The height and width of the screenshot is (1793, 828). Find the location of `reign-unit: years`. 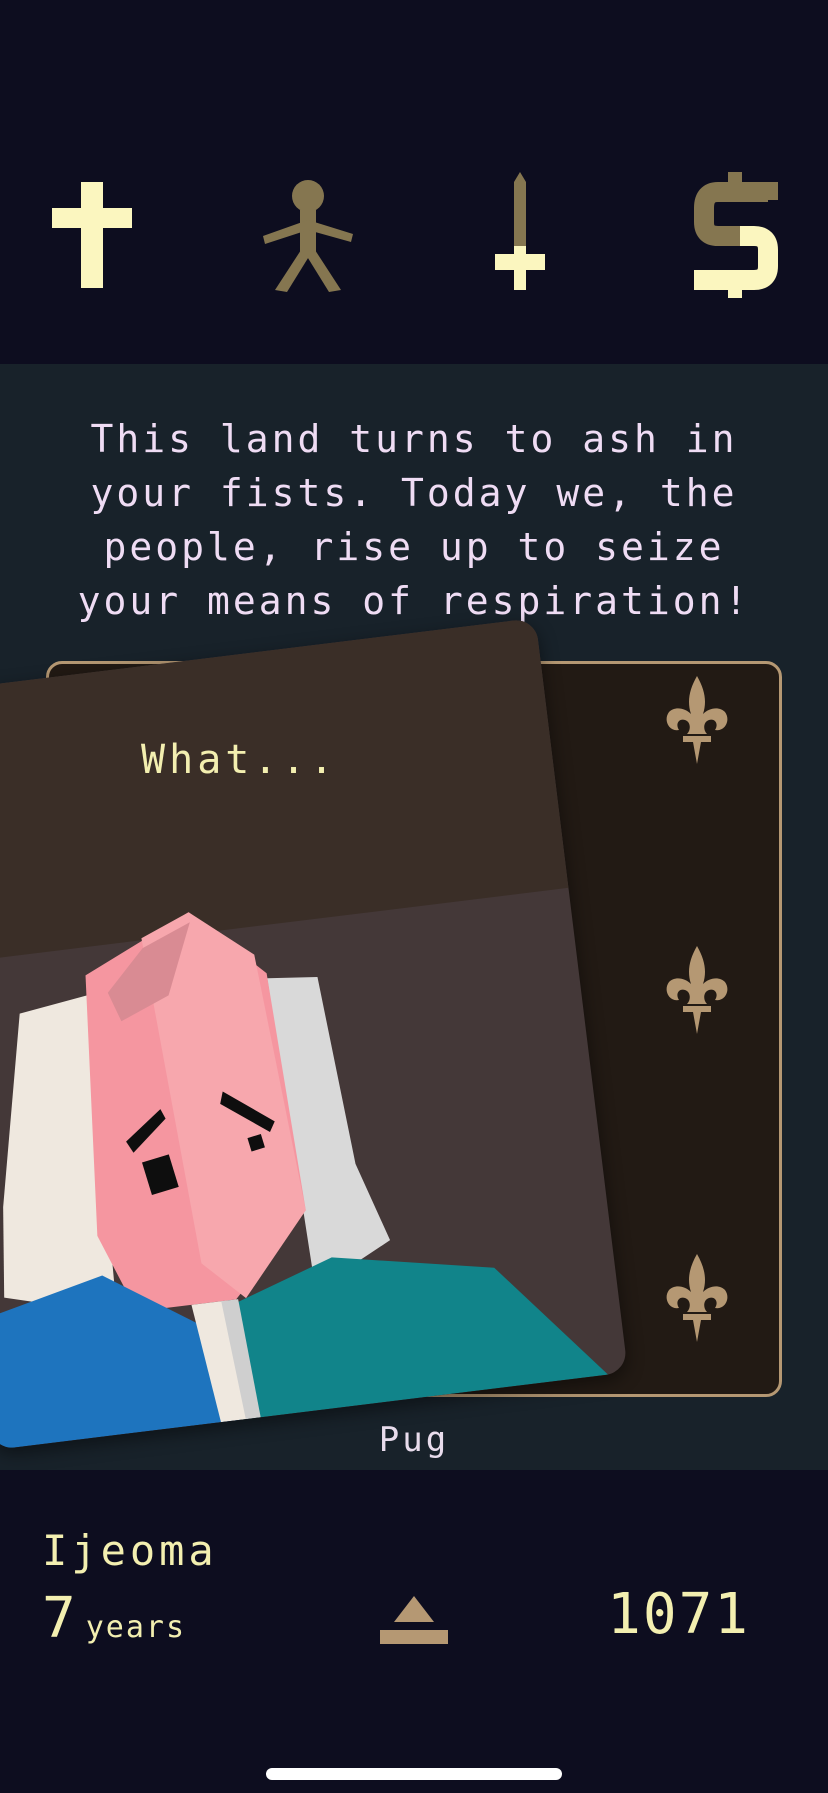

reign-unit: years is located at coordinates (136, 1627).